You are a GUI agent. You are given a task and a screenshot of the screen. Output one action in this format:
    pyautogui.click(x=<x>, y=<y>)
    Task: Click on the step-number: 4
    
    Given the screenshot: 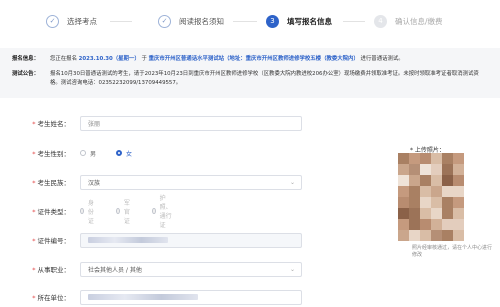 What is the action you would take?
    pyautogui.click(x=380, y=21)
    